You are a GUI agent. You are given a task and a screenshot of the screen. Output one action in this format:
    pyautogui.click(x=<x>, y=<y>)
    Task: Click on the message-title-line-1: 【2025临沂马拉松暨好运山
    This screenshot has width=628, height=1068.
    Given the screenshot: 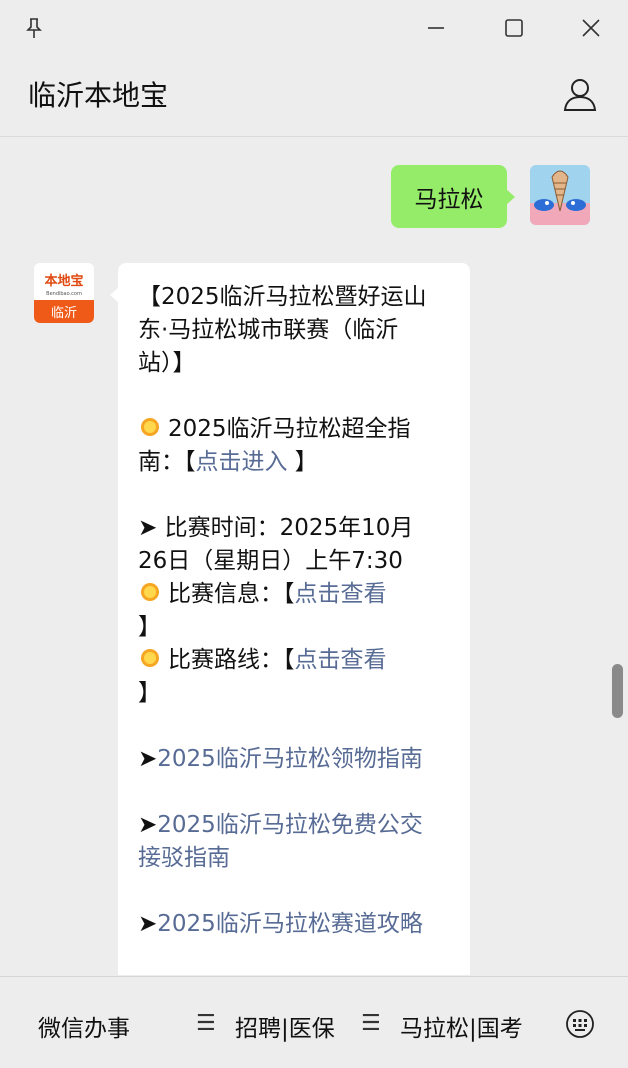 What is the action you would take?
    pyautogui.click(x=282, y=297)
    